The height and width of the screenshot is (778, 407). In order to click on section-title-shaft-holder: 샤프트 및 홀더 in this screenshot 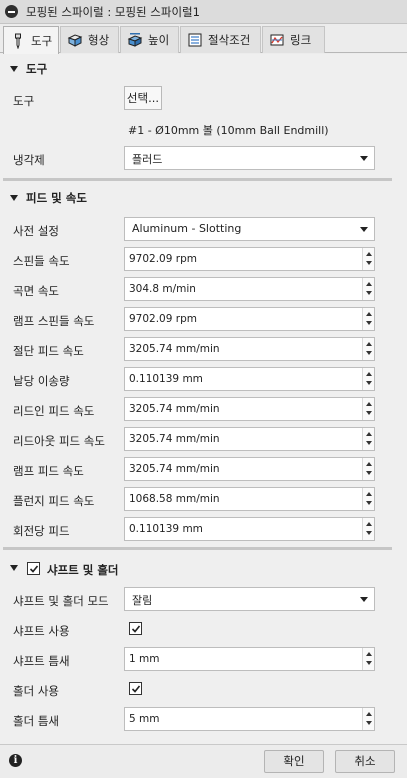, I will do `click(83, 570)`.